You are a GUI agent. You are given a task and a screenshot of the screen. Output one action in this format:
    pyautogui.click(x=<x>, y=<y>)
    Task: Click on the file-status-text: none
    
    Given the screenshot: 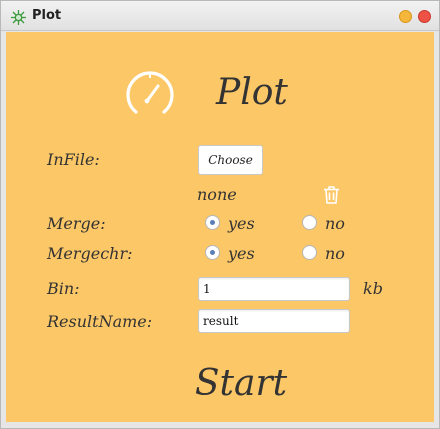 What is the action you would take?
    pyautogui.click(x=217, y=194)
    